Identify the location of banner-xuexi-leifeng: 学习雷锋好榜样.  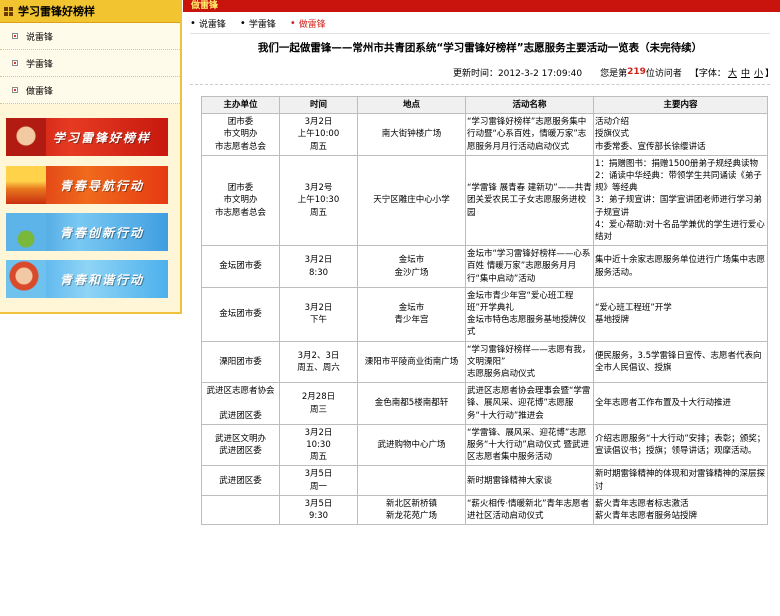
(87, 137).